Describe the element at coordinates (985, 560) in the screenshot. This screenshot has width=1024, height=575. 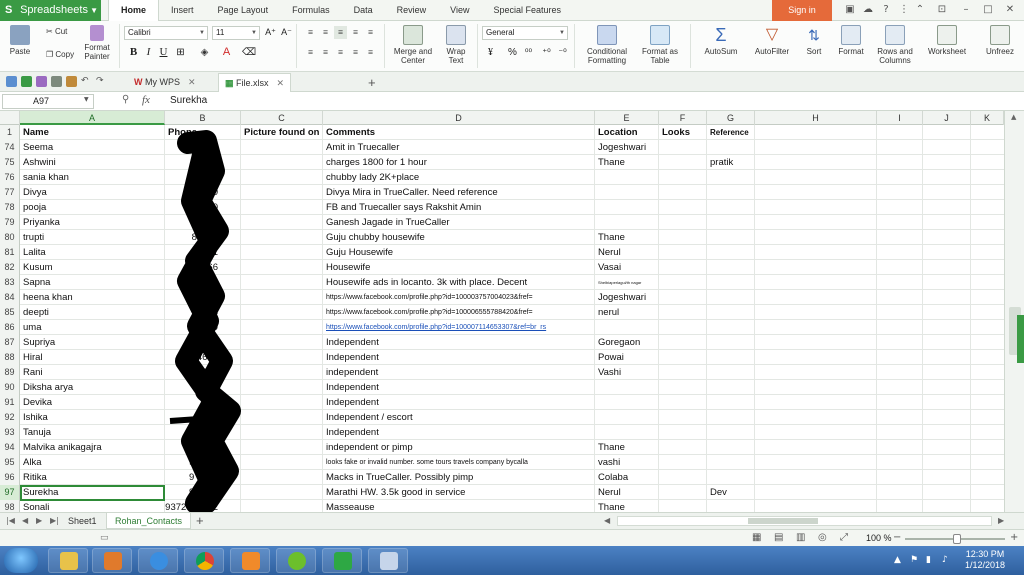
I see `system-clock: 12:30 PM 1/12/2018` at that location.